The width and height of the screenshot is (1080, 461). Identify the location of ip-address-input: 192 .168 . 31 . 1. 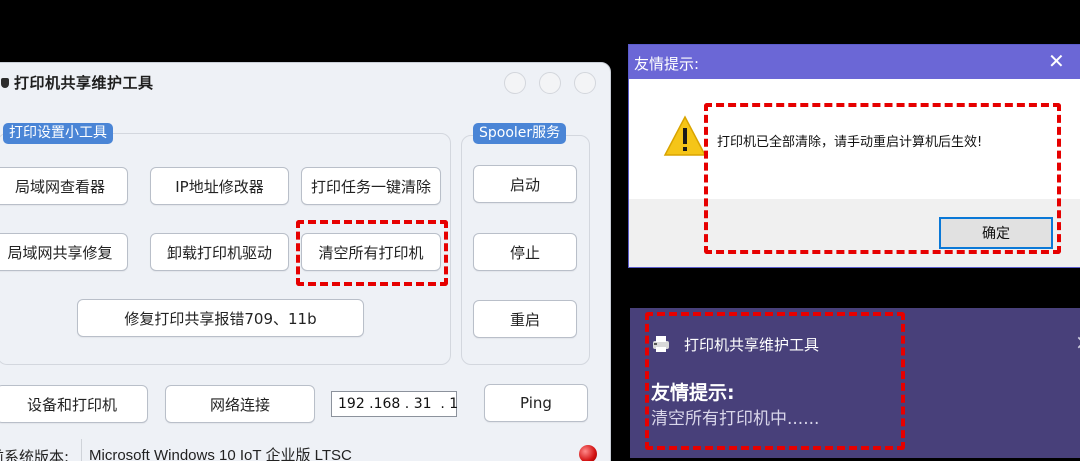
(394, 404).